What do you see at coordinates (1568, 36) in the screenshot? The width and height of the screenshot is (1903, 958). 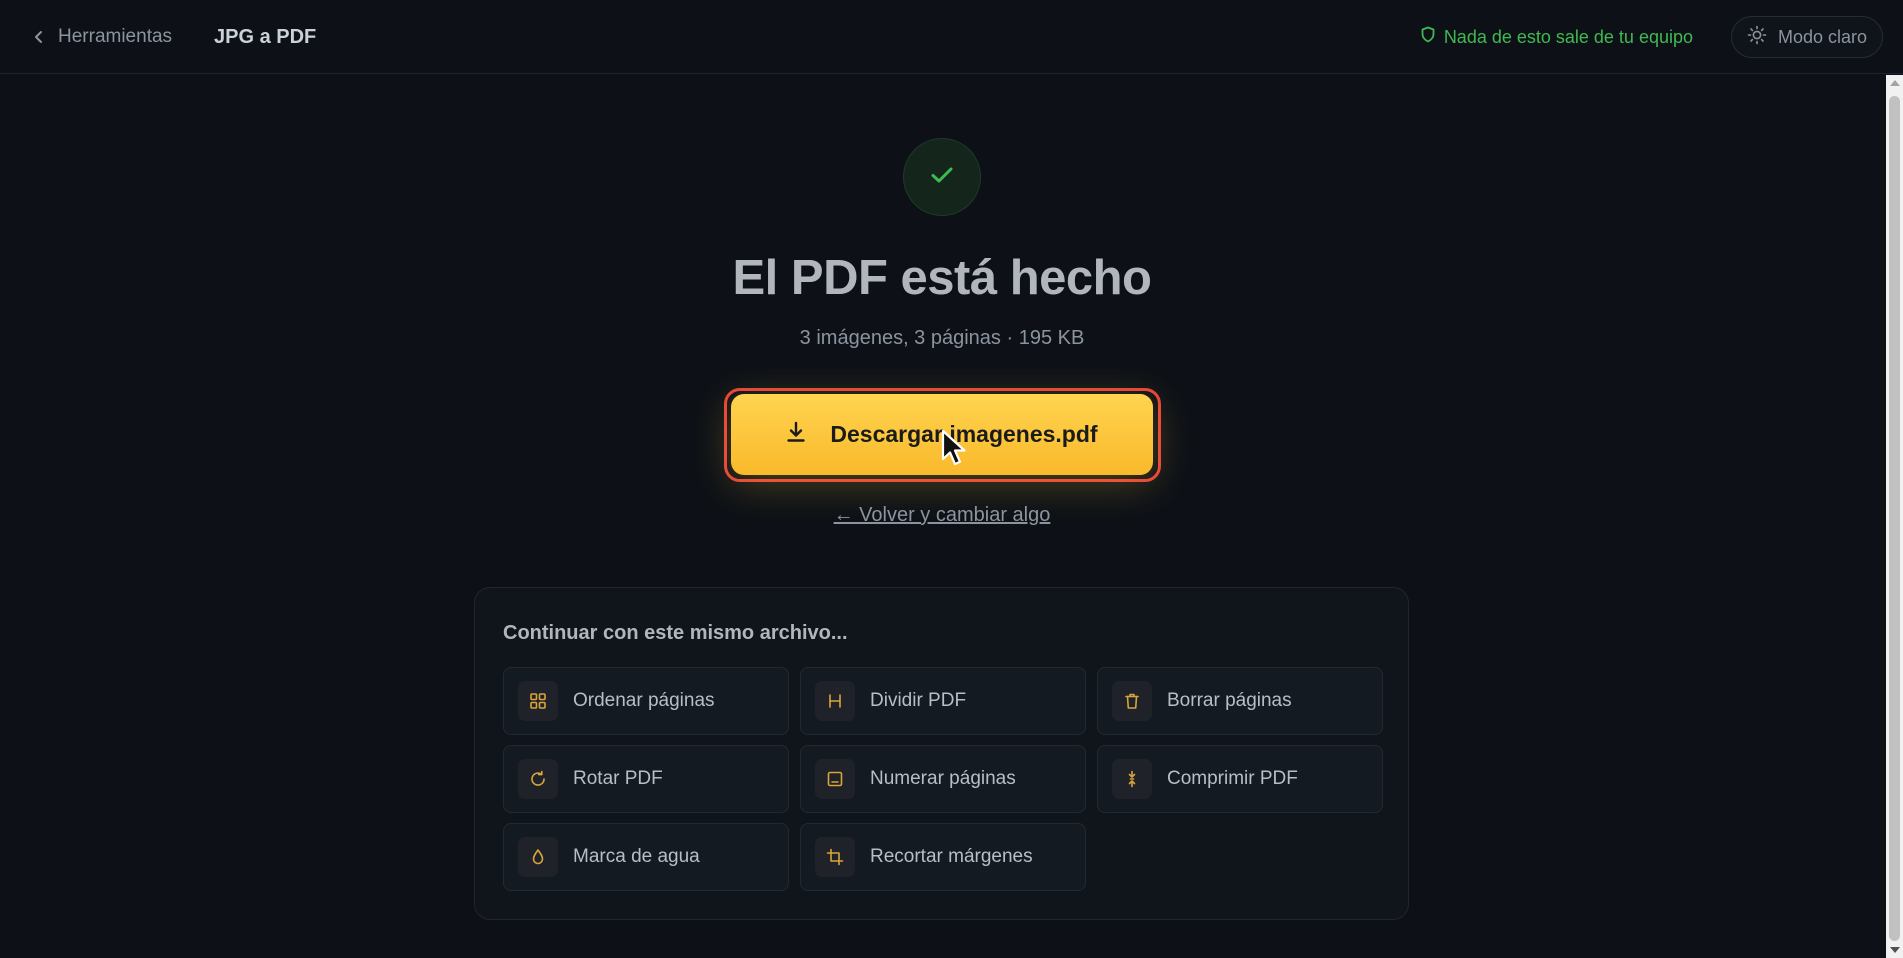 I see `privacy-text: Nada de esto sale de tu equipo` at bounding box center [1568, 36].